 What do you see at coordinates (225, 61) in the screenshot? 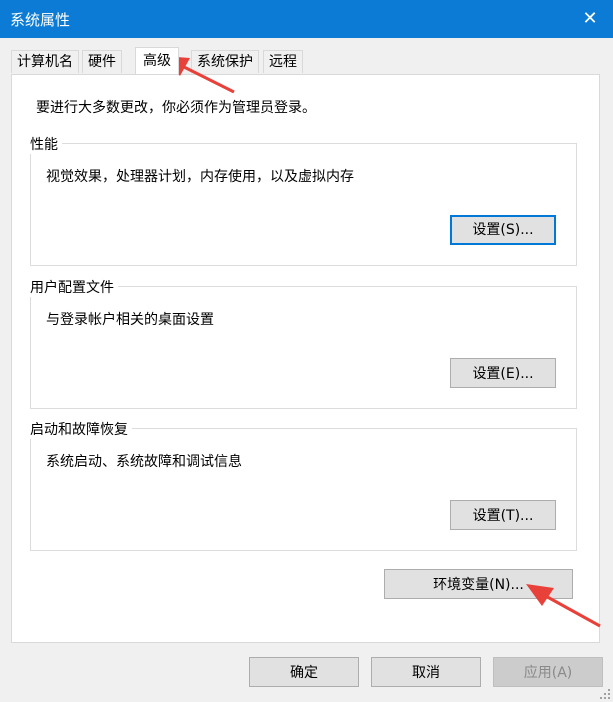
I see `tab-system-protection: 系统保护` at bounding box center [225, 61].